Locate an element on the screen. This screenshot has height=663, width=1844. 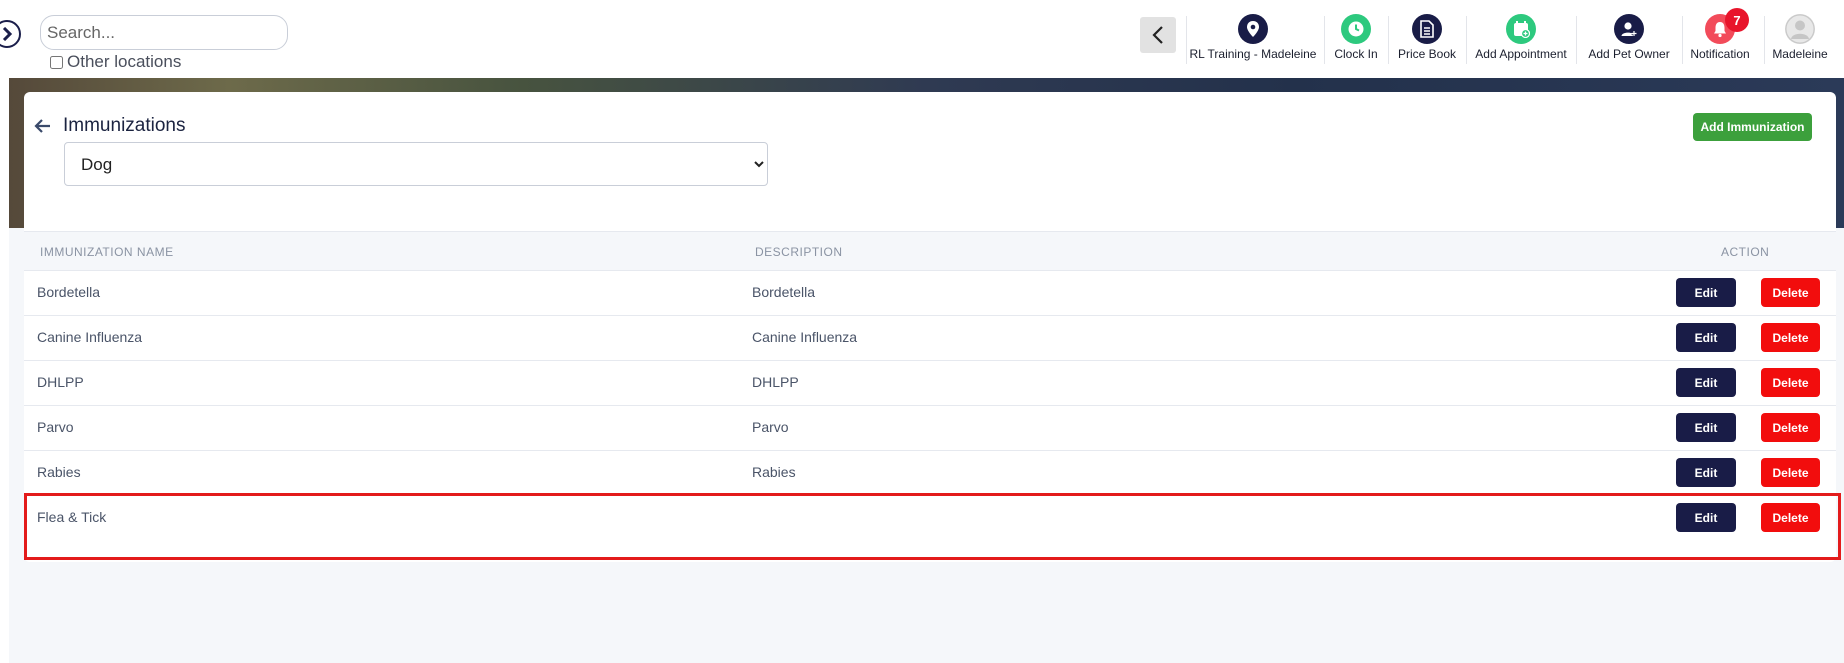
chevron-right-icon is located at coordinates (7, 34).